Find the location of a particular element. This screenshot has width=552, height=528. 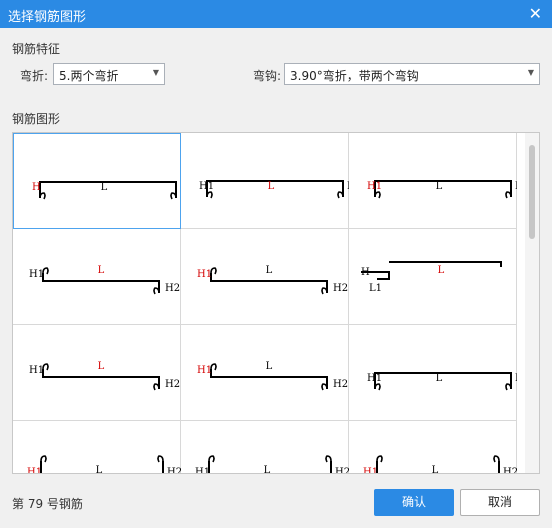

confirm-button: 确认 is located at coordinates (414, 502).